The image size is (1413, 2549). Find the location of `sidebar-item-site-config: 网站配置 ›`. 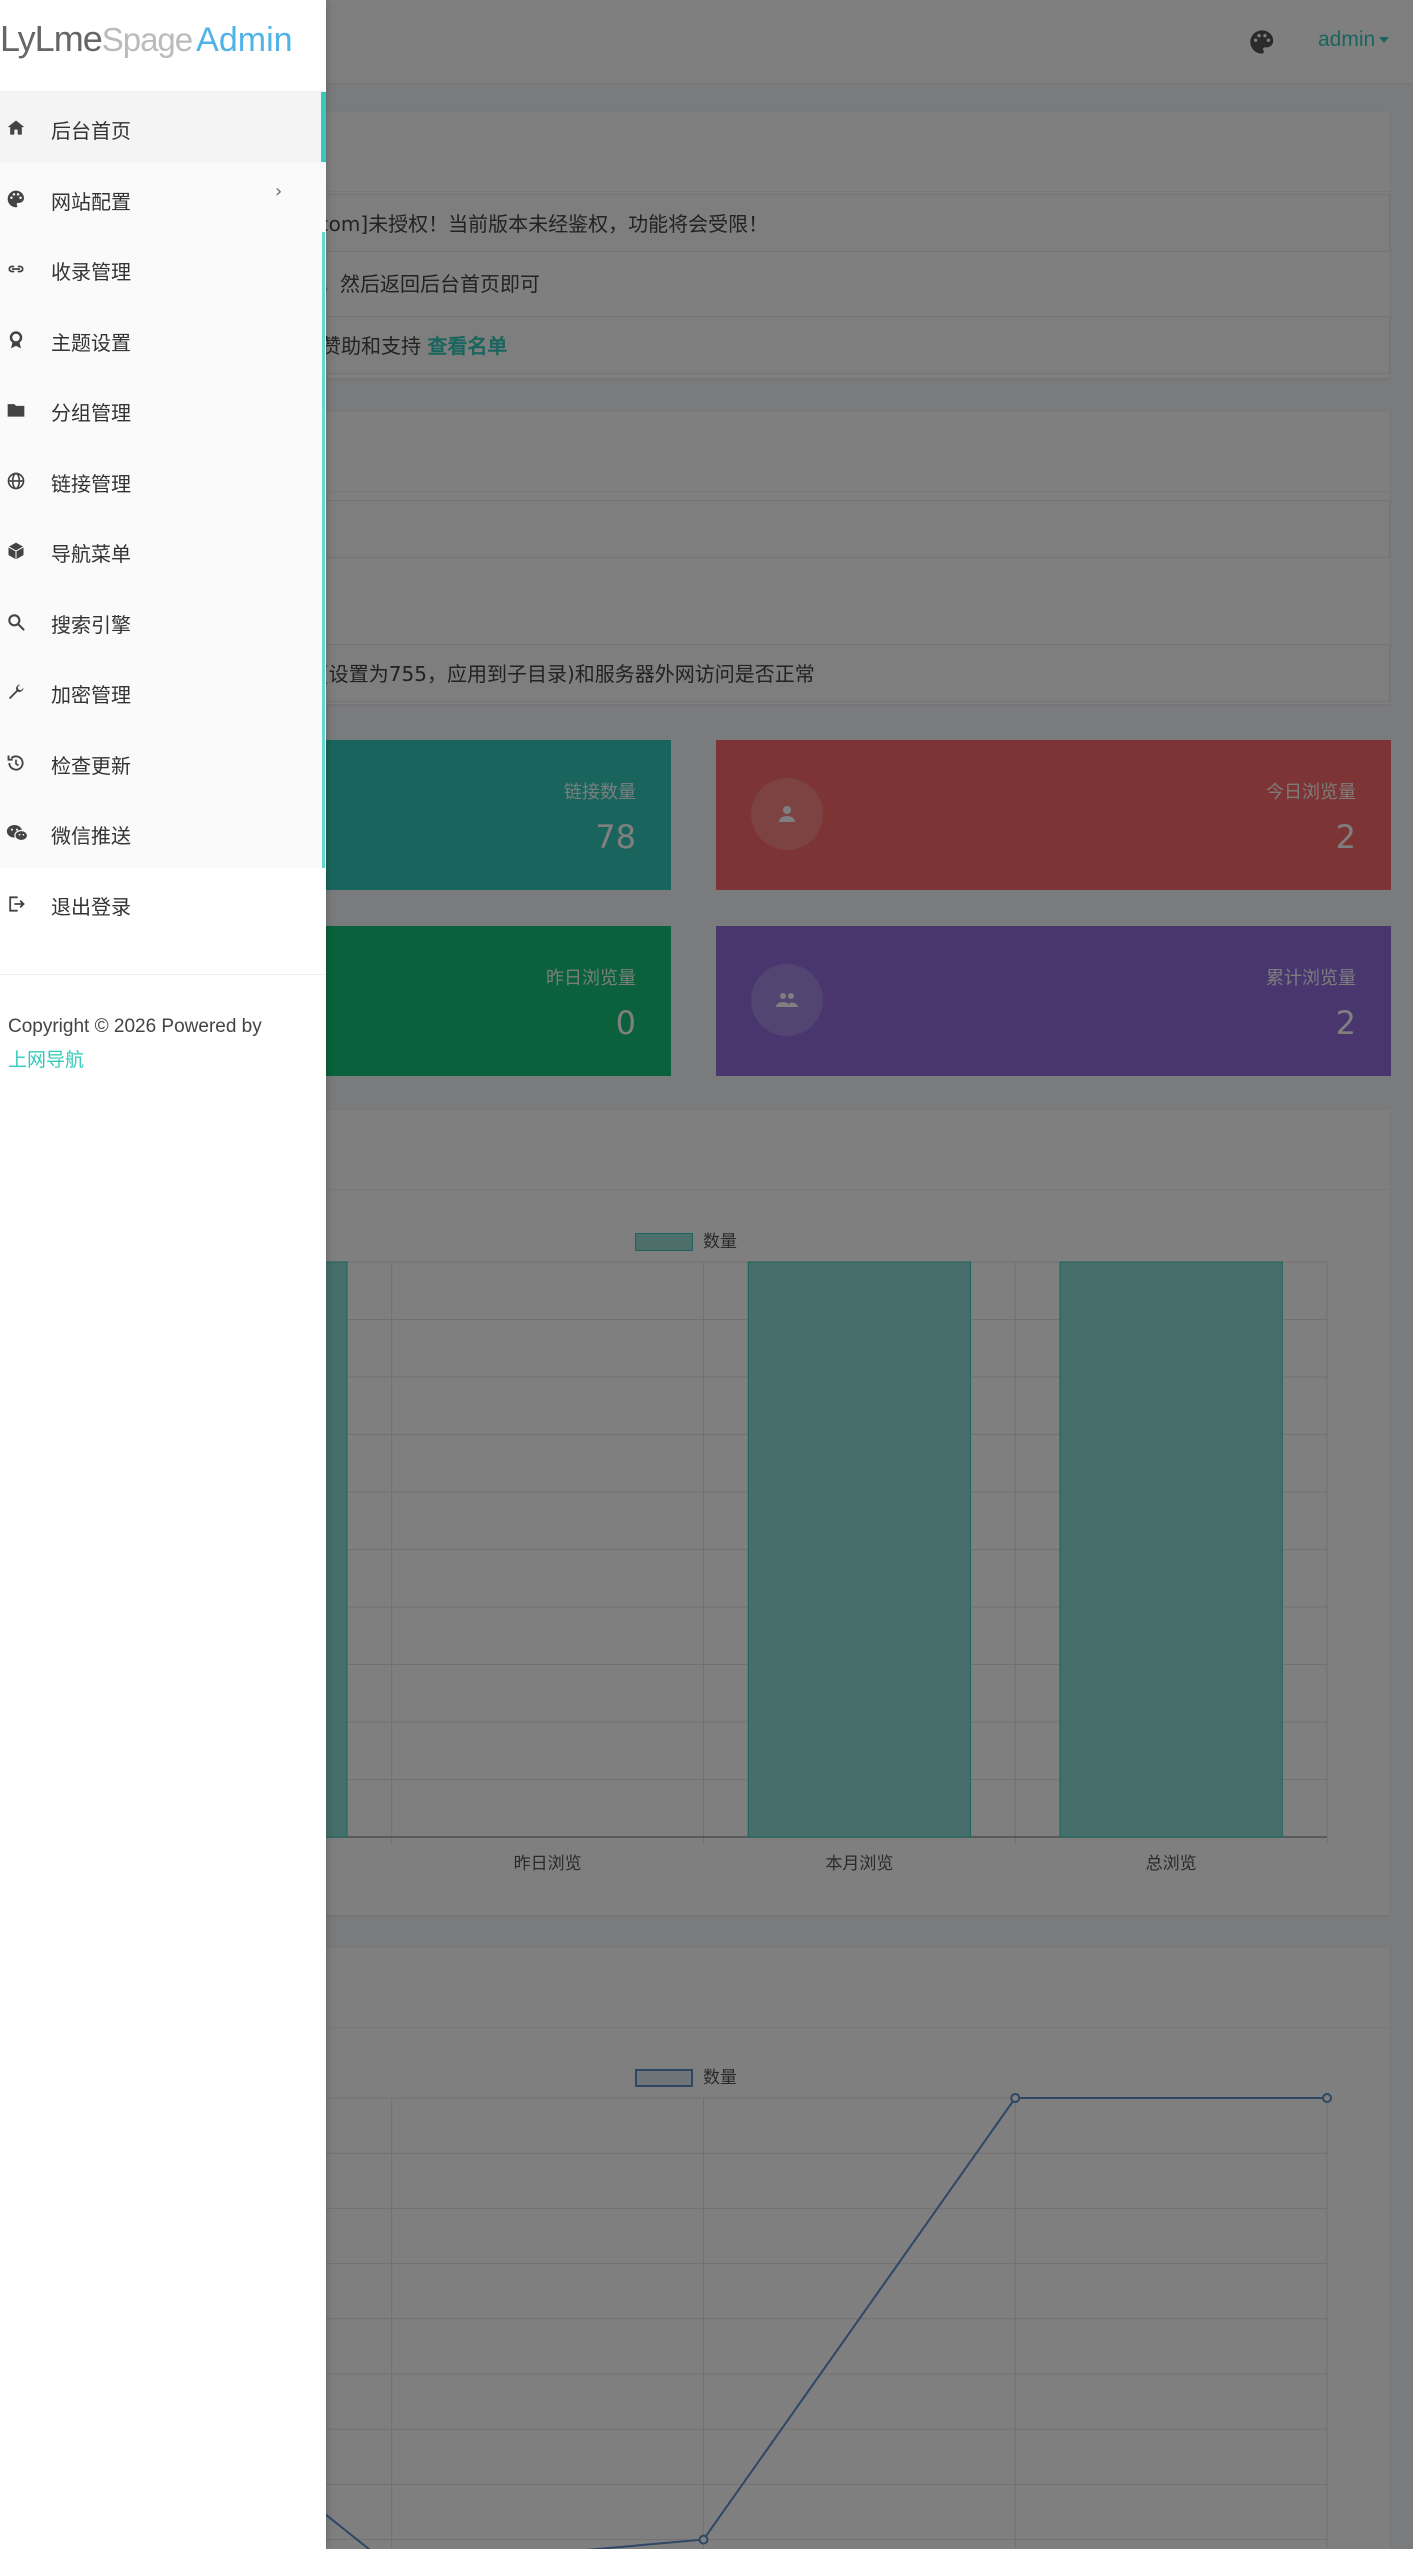

sidebar-item-site-config: 网站配置 › is located at coordinates (163, 198).